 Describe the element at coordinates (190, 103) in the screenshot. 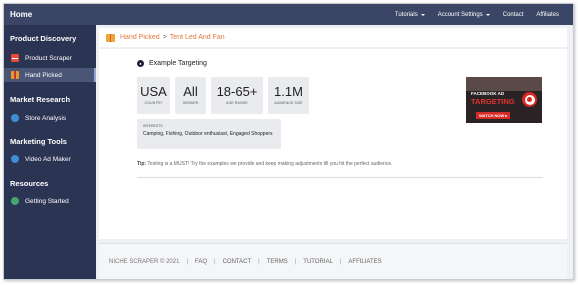

I see `gender-label: GENDER` at that location.